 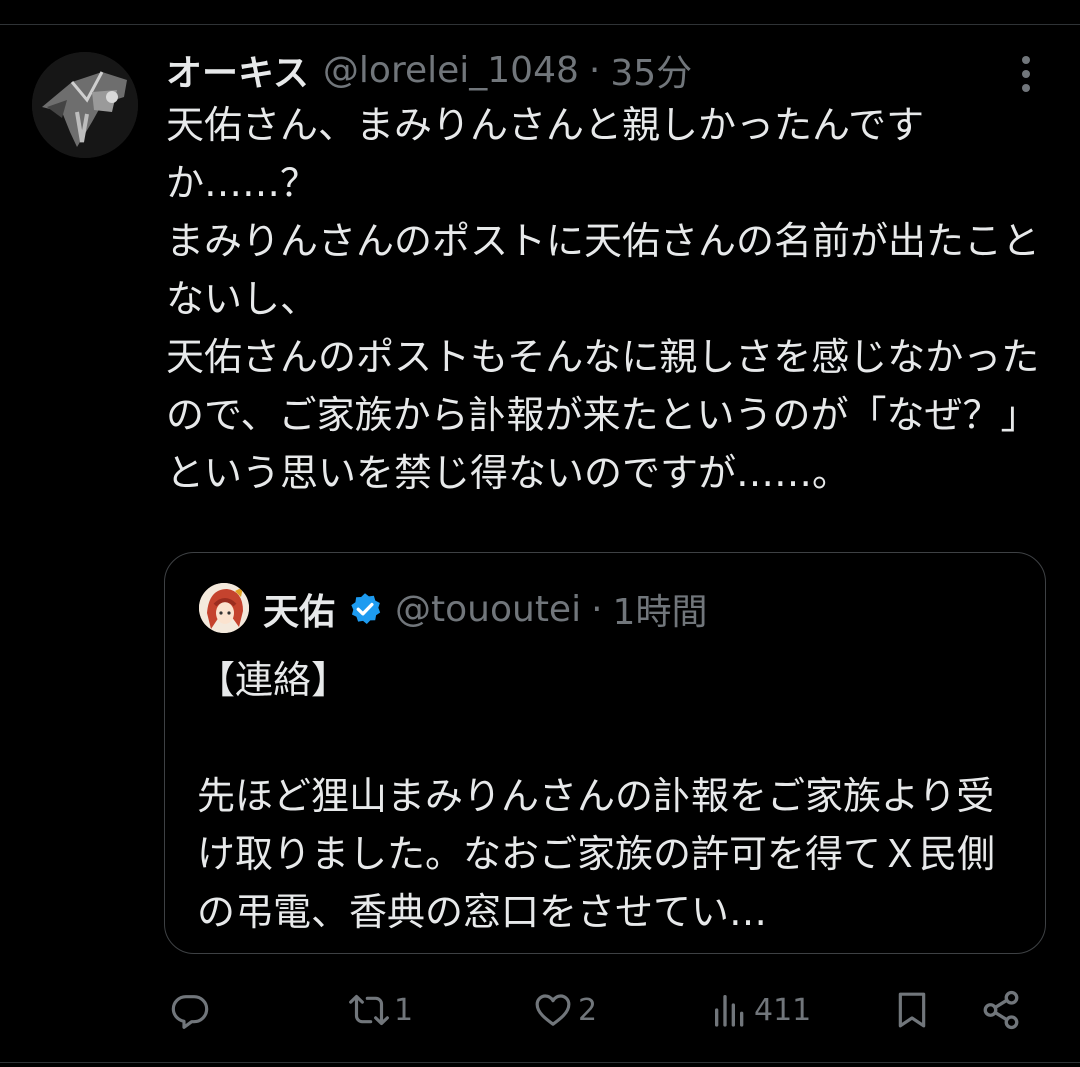 I want to click on tweet-header: オーキス @lorelei_1048 · 35分, so click(x=429, y=70).